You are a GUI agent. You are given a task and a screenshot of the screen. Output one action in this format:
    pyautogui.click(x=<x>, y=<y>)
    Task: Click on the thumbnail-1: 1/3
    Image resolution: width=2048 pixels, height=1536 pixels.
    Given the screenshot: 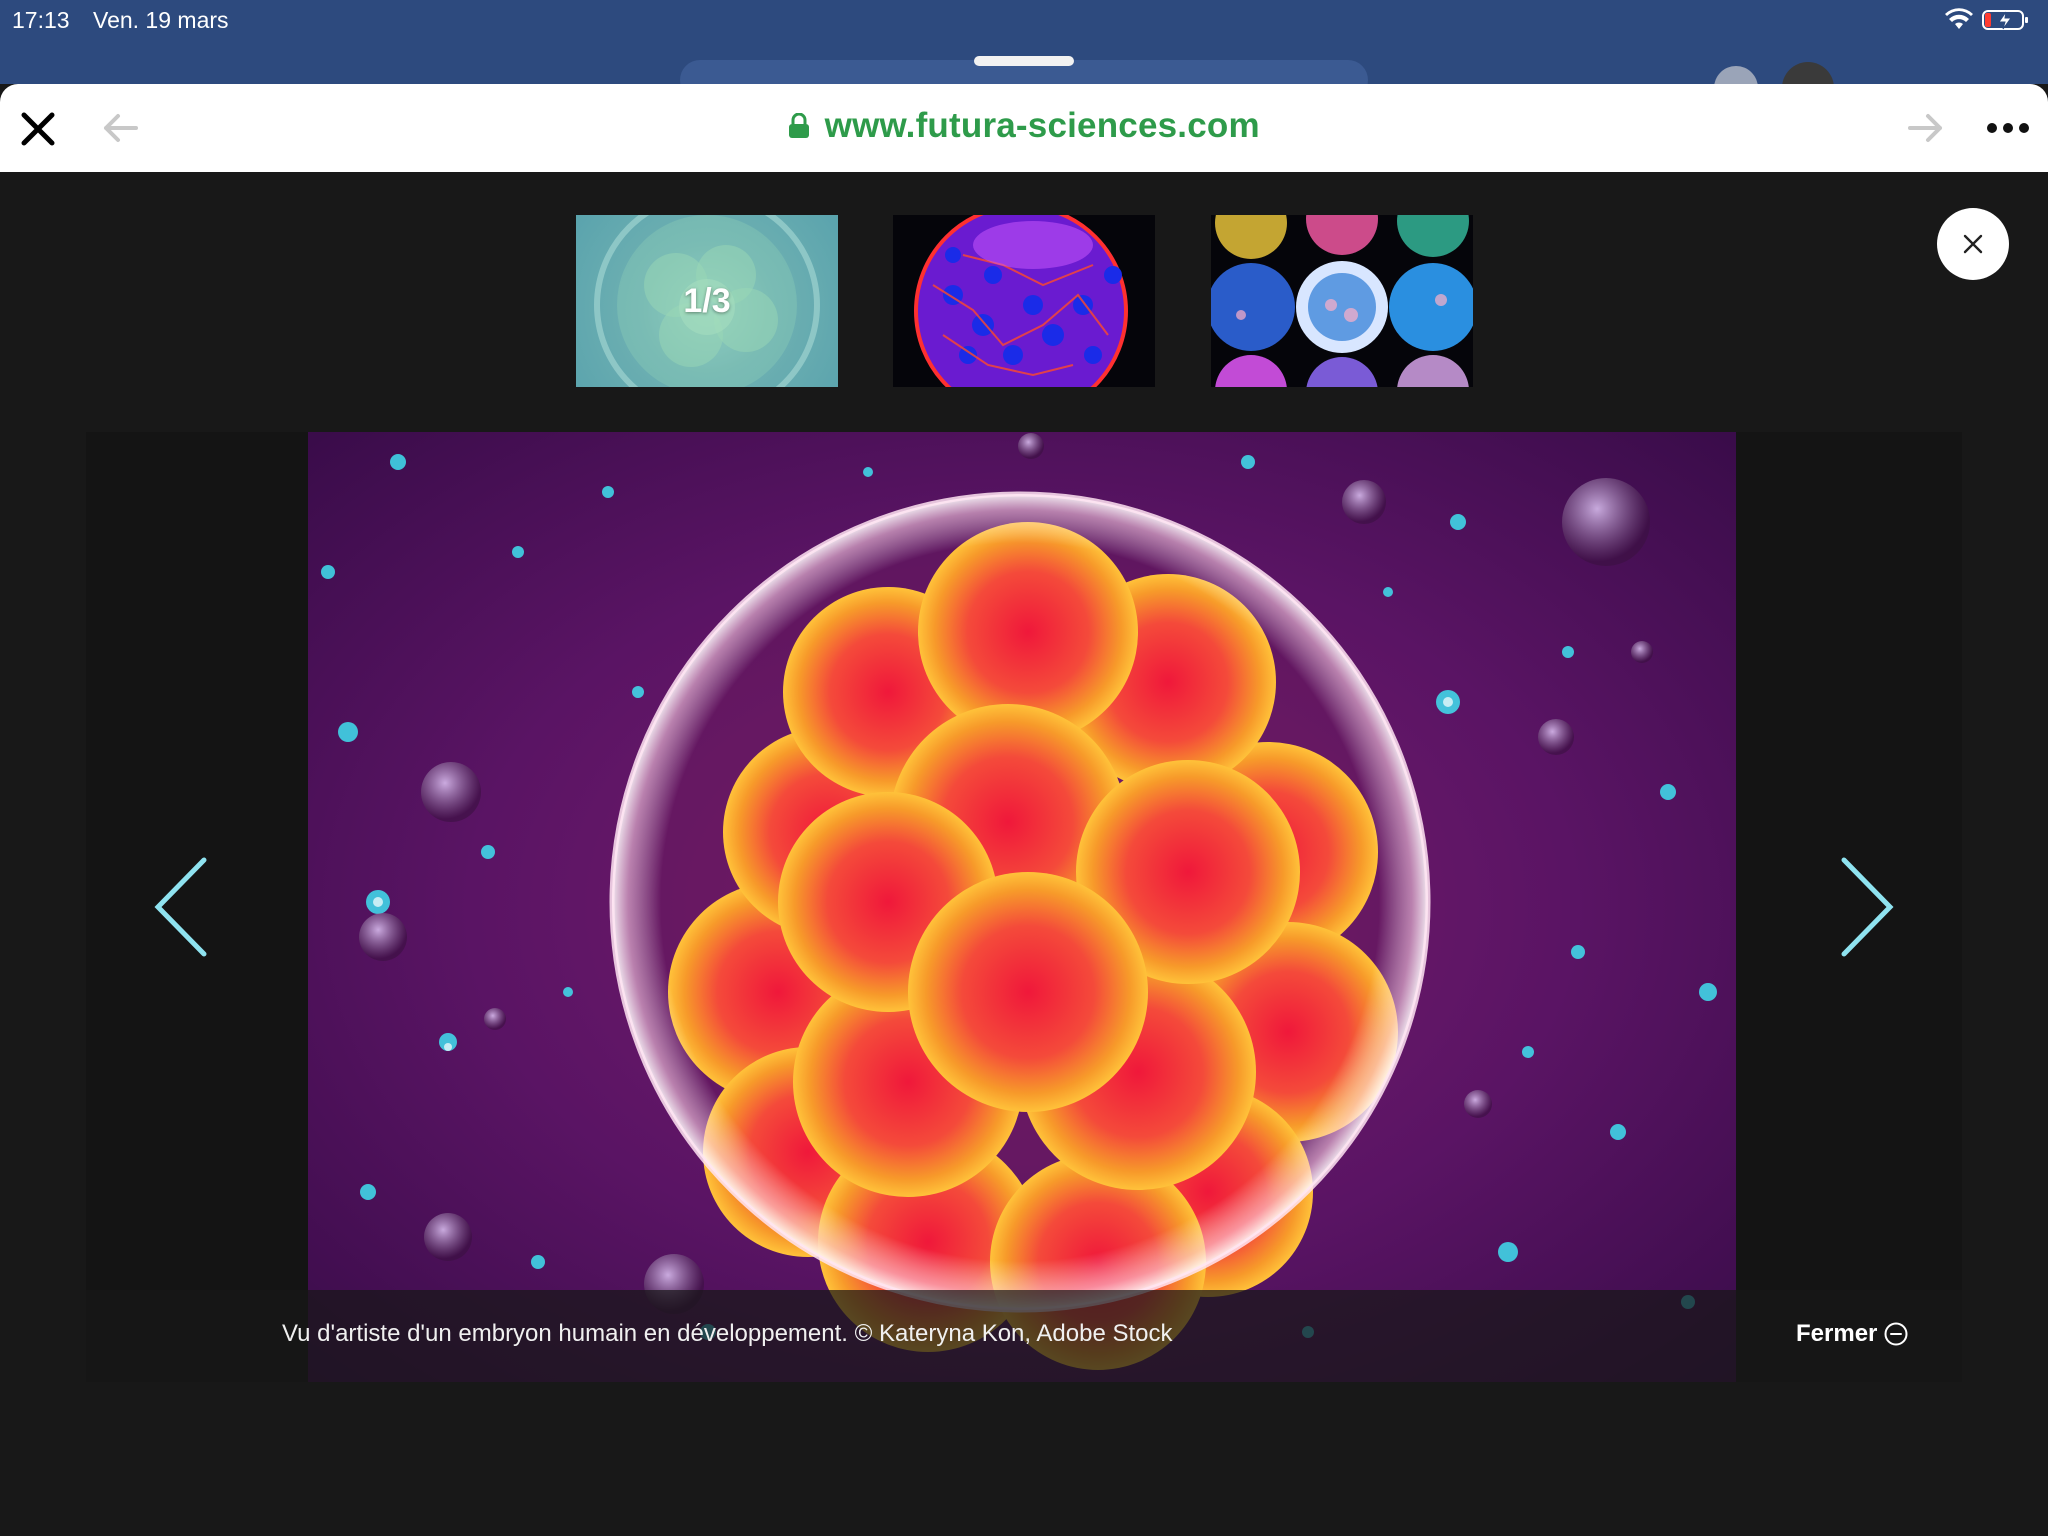 What is the action you would take?
    pyautogui.click(x=707, y=301)
    